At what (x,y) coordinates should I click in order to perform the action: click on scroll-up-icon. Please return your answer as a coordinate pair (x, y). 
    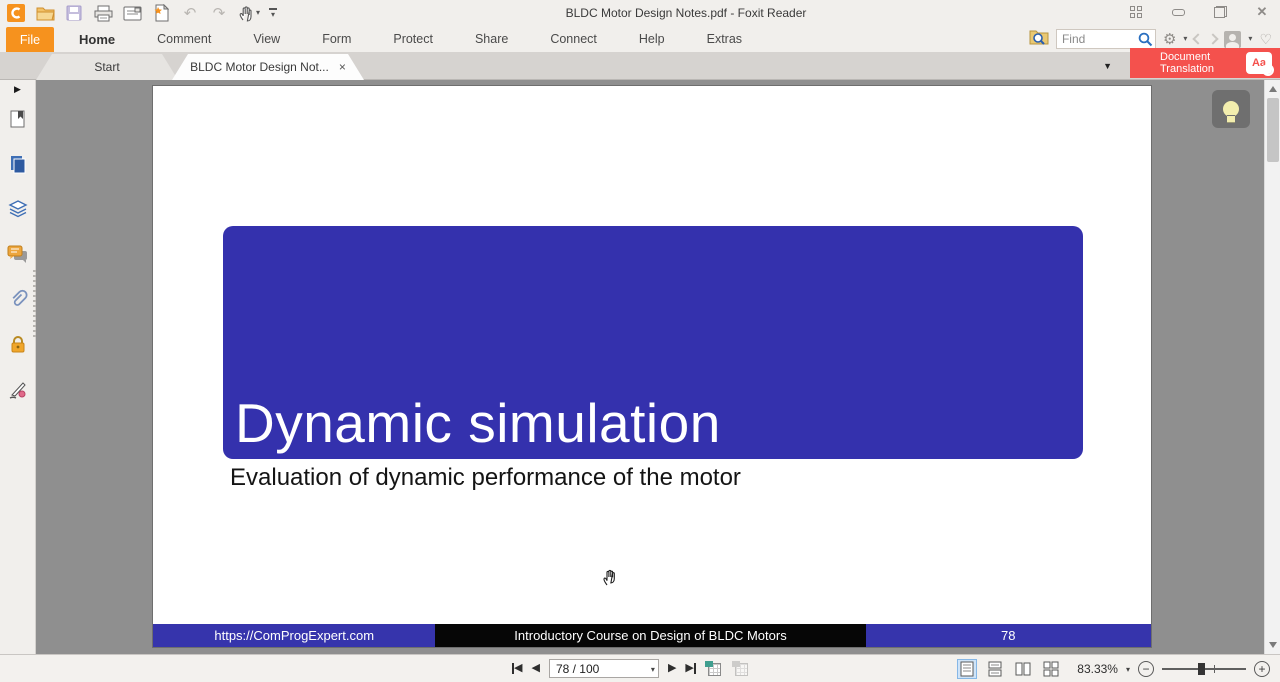
    Looking at the image, I should click on (1273, 89).